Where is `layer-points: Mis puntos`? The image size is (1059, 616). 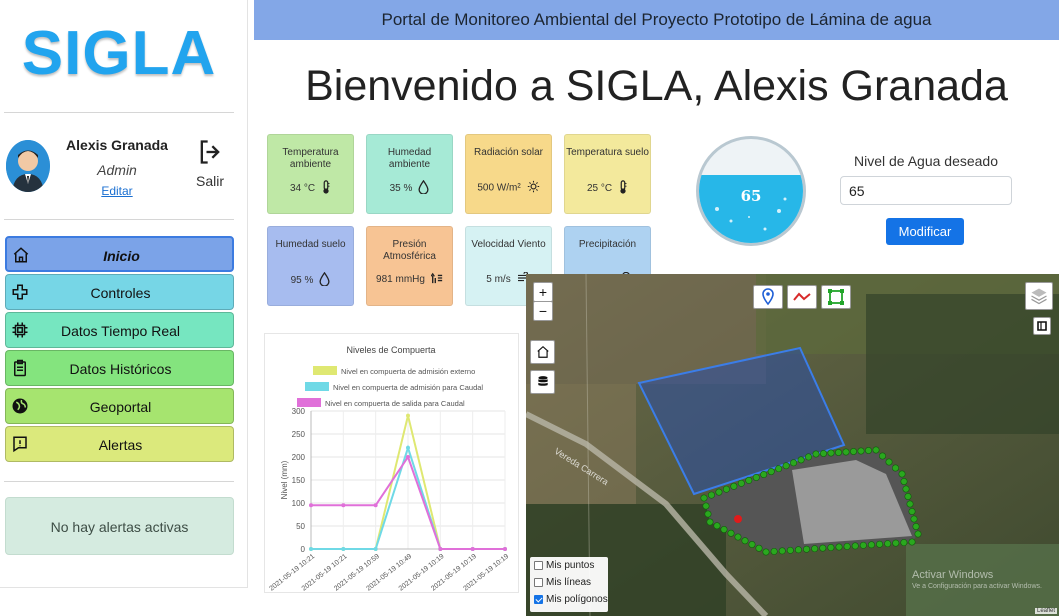
layer-points: Mis puntos is located at coordinates (564, 566).